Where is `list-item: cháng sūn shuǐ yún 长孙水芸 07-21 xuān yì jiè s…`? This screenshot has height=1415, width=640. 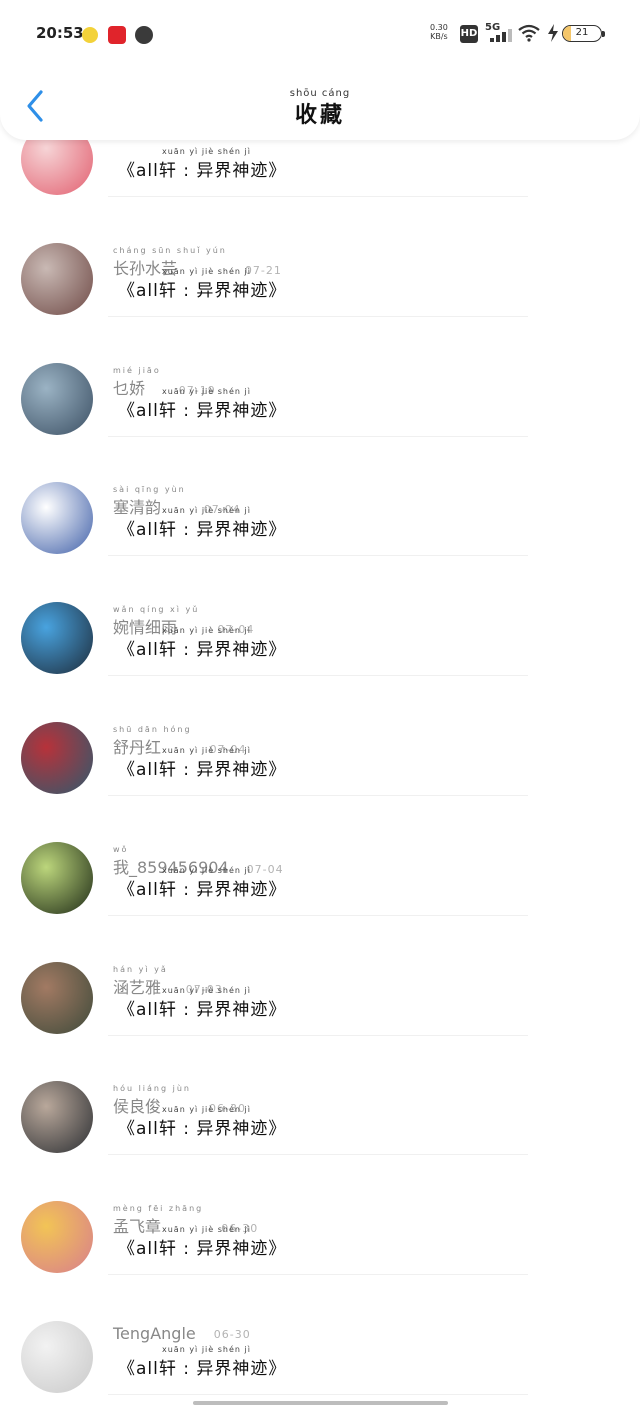
list-item: cháng sūn shuǐ yún 长孙水芸 07-21 xuān yì jiè s… is located at coordinates (320, 277).